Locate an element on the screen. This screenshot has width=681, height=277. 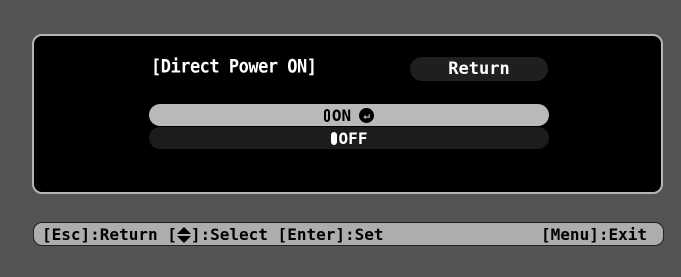
option-on: ON ↵ is located at coordinates (349, 115).